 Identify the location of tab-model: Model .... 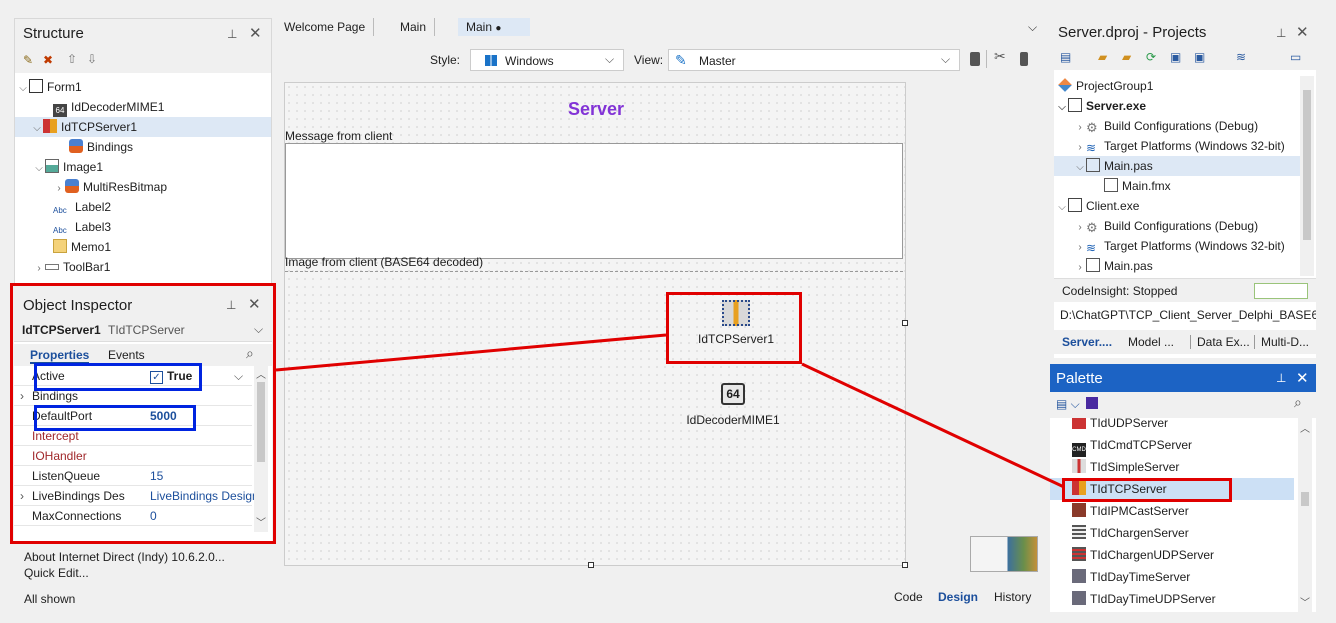
(1151, 342).